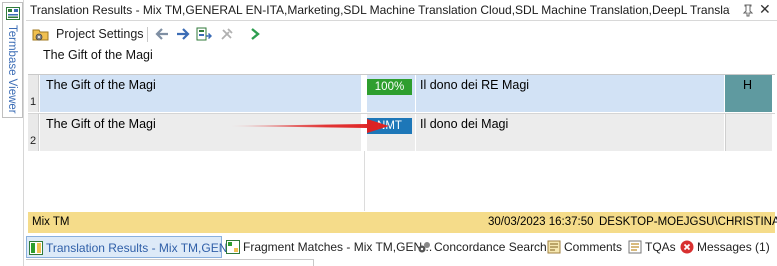 Image resolution: width=777 pixels, height=266 pixels. What do you see at coordinates (98, 55) in the screenshot?
I see `source-segment-text: The Gift of the Magi` at bounding box center [98, 55].